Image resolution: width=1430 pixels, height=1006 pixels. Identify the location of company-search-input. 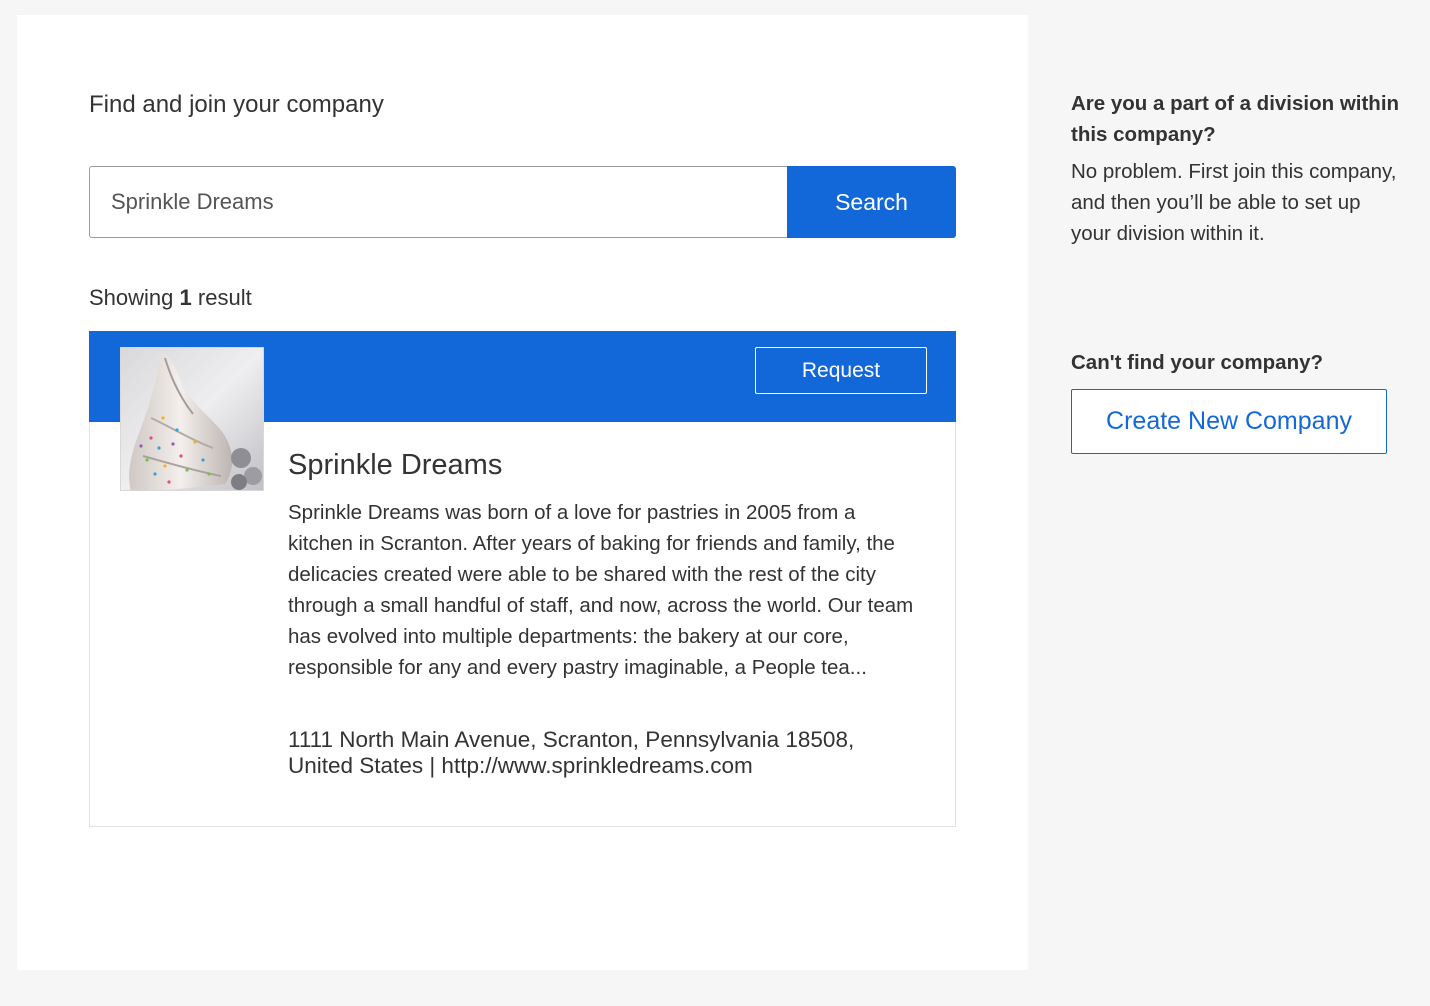
(438, 202).